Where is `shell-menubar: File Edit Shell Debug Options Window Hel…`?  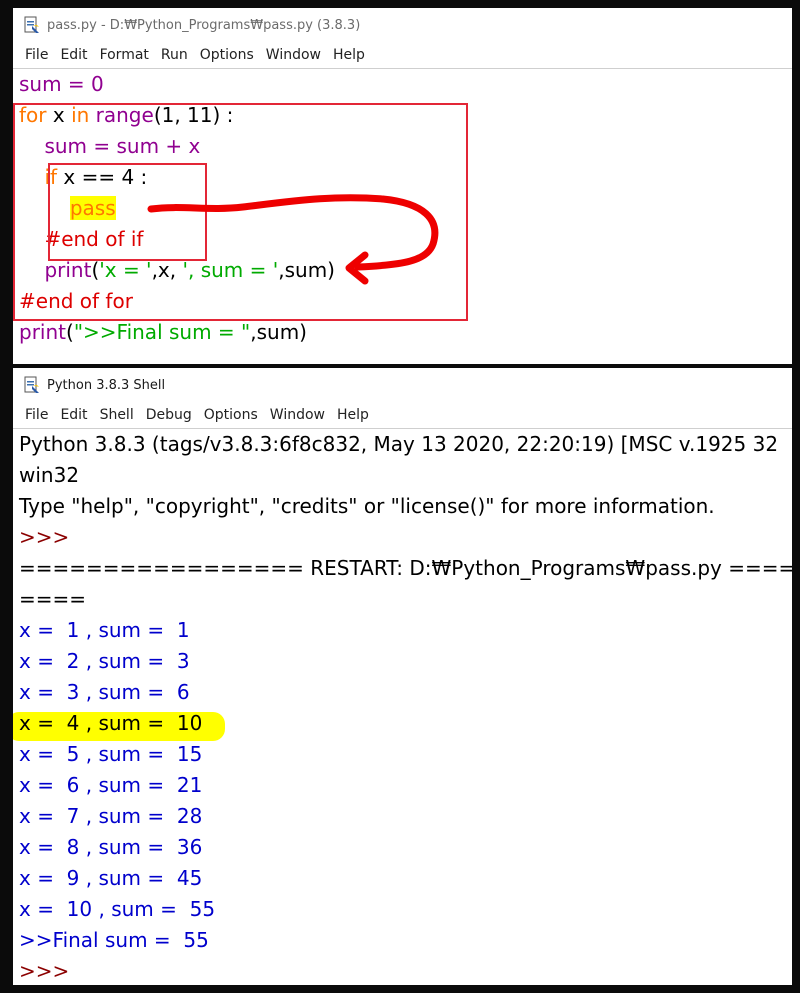
shell-menubar: File Edit Shell Debug Options Window Hel… is located at coordinates (402, 415).